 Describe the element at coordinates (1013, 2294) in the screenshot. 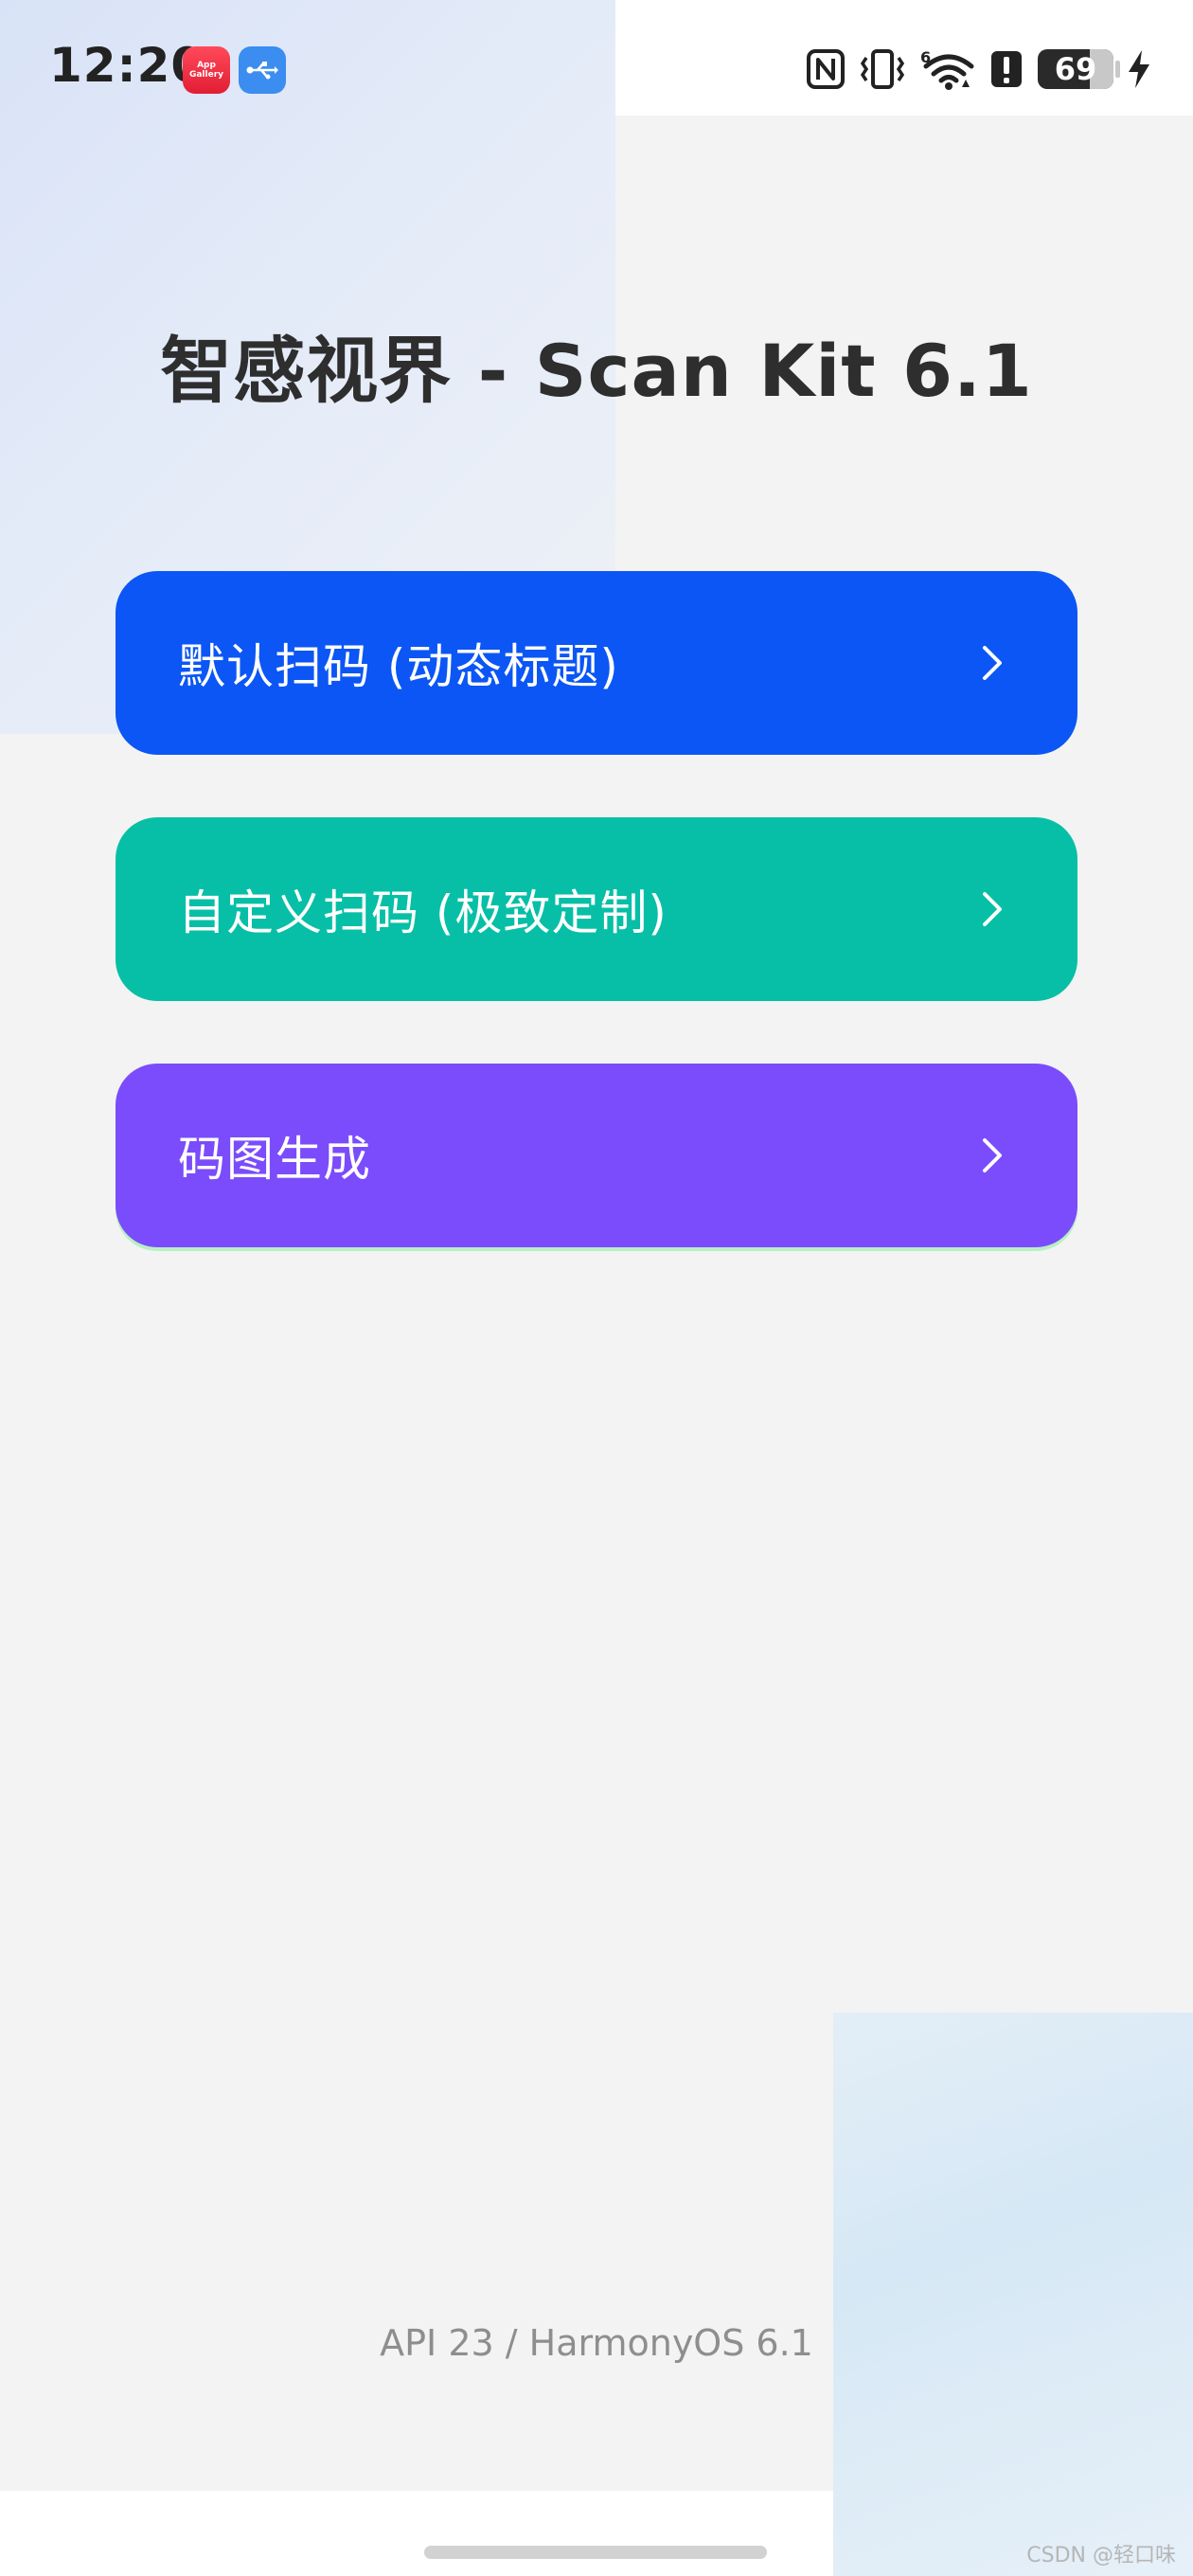

I see `background-gradient-bottom-right` at that location.